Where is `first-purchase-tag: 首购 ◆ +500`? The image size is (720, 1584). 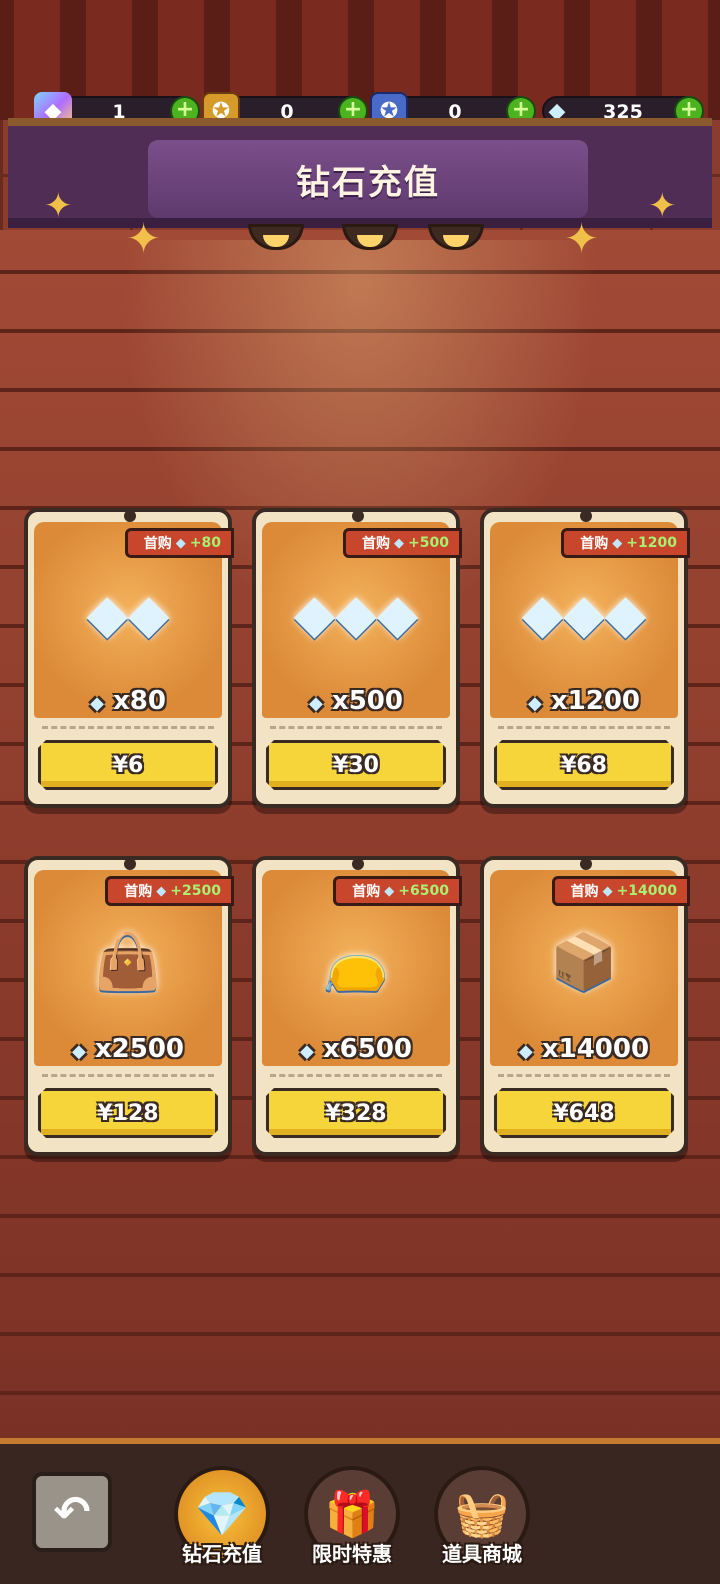 first-purchase-tag: 首购 ◆ +500 is located at coordinates (402, 543).